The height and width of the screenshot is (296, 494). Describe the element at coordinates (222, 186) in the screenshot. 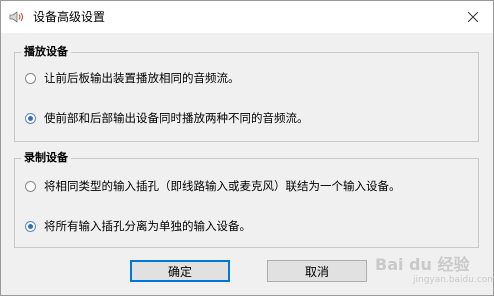

I see `radio-label: 将相同类型的输入插孔（即线路输入或麦克风）联结为一个输入设备。` at that location.